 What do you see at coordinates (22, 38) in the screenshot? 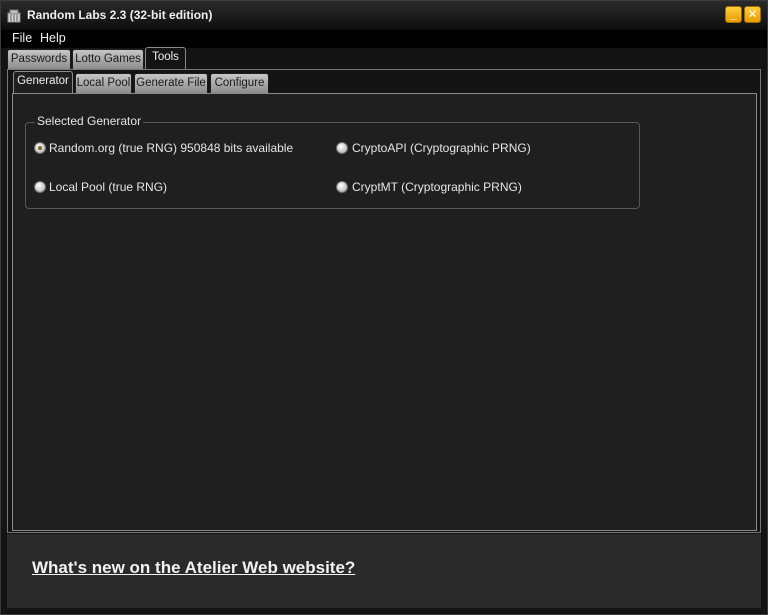
I see `menu-file: File` at bounding box center [22, 38].